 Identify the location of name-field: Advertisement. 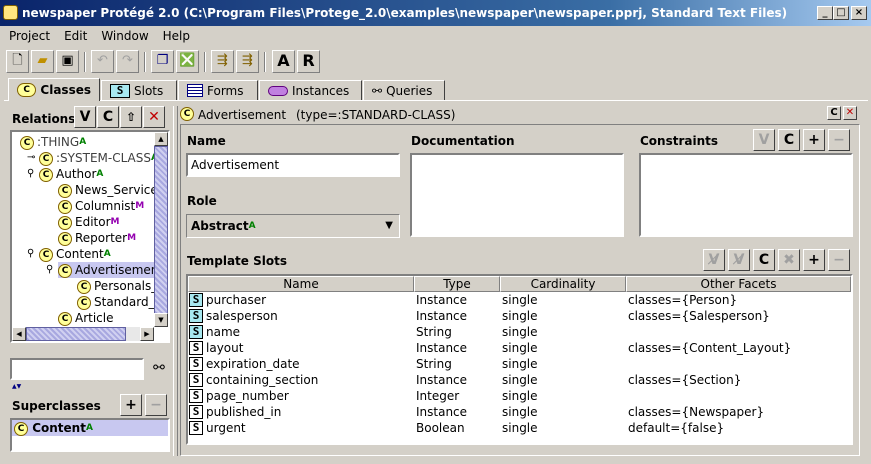
(293, 165).